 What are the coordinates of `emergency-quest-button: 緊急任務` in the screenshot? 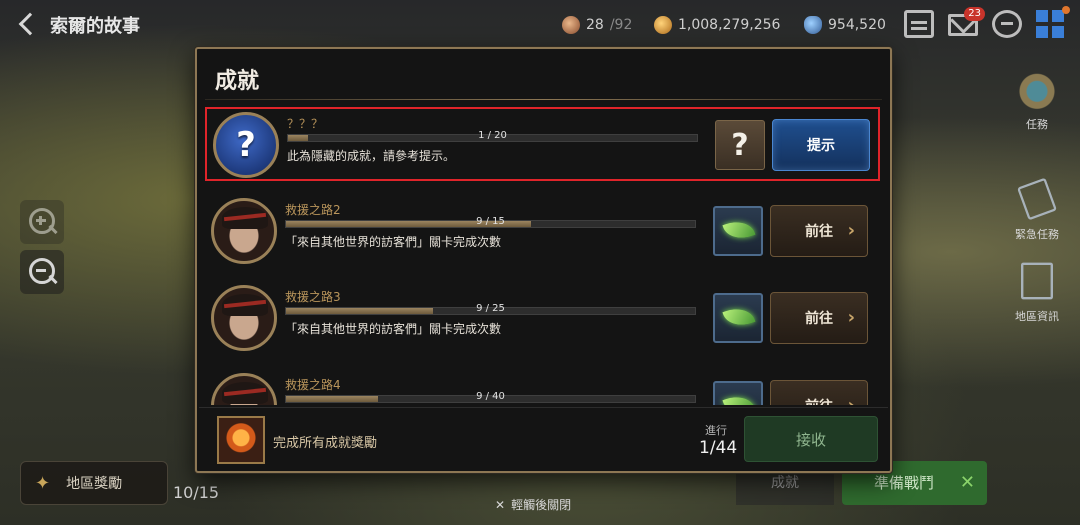 It's located at (1037, 209).